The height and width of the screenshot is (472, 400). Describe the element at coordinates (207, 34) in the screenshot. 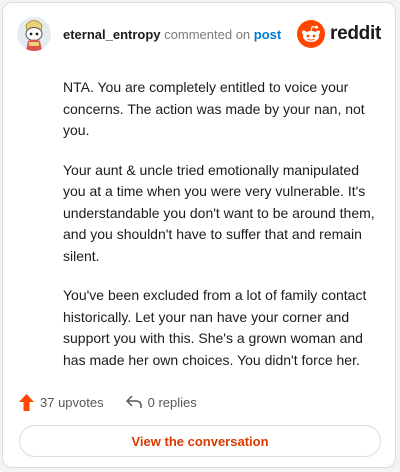

I see `action-text: commented on` at that location.